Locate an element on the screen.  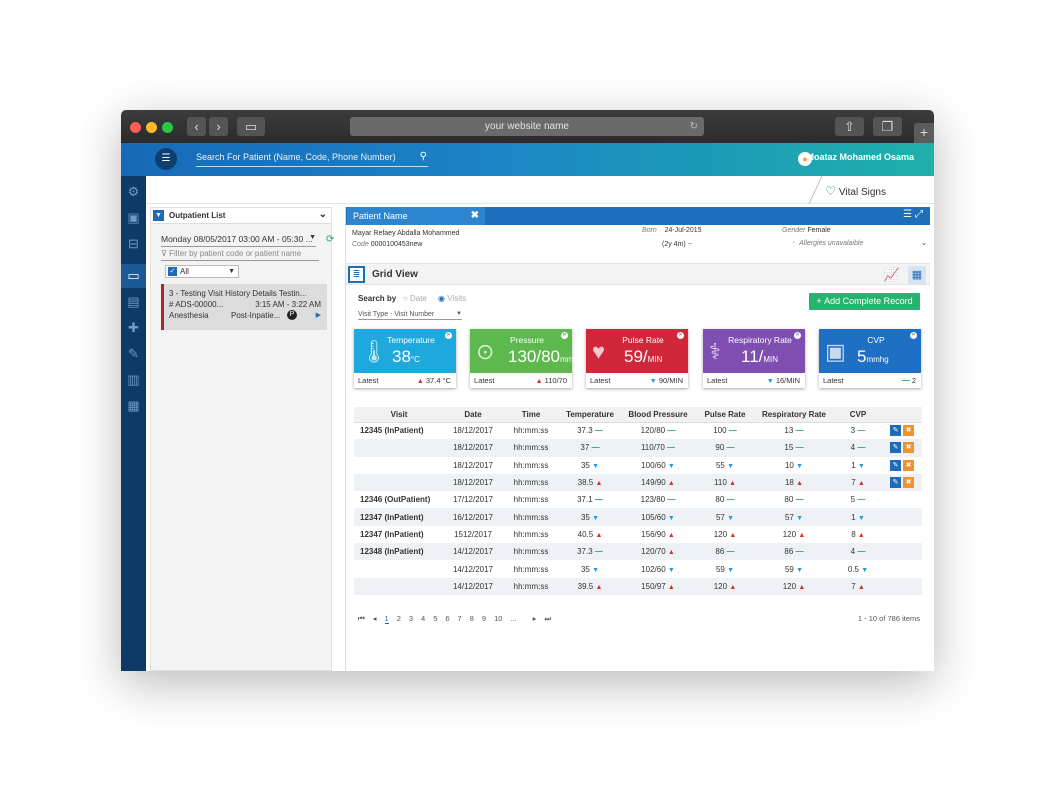
play-icon: ▶ is located at coordinates (318, 315).